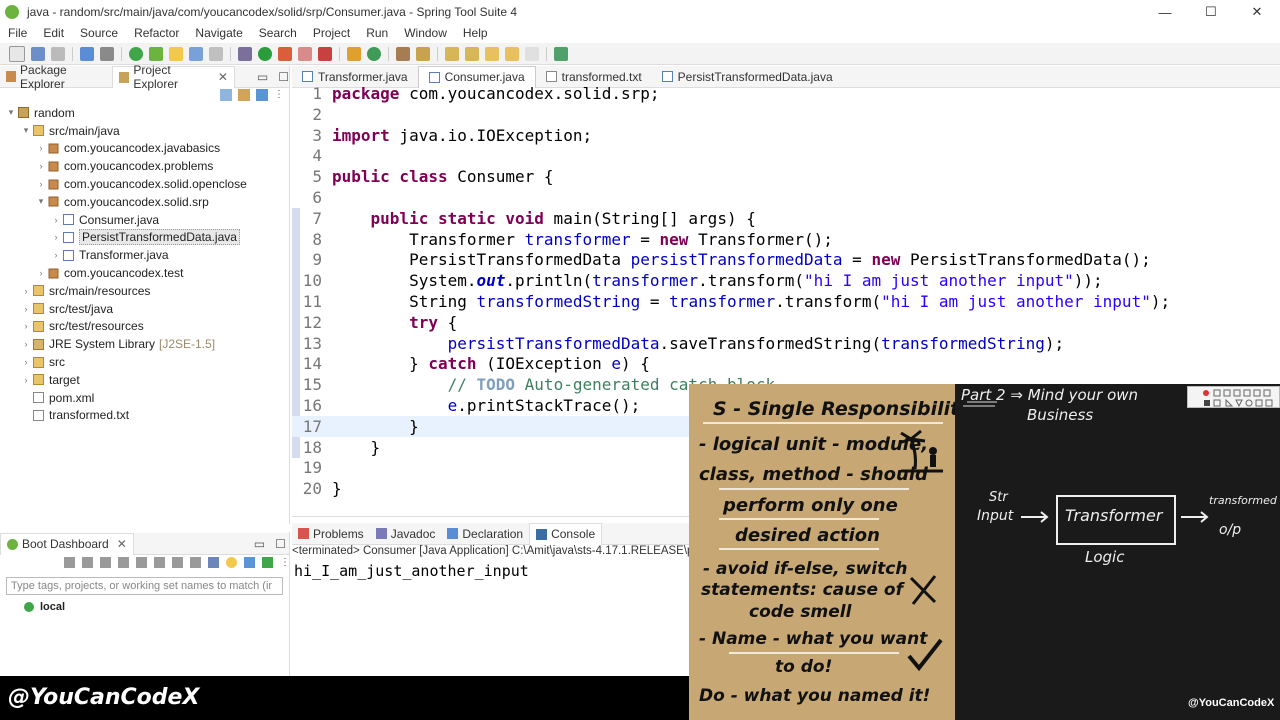 The image size is (1280, 720). What do you see at coordinates (144, 238) in the screenshot?
I see `tree-item: › PersistTransformedData.java` at bounding box center [144, 238].